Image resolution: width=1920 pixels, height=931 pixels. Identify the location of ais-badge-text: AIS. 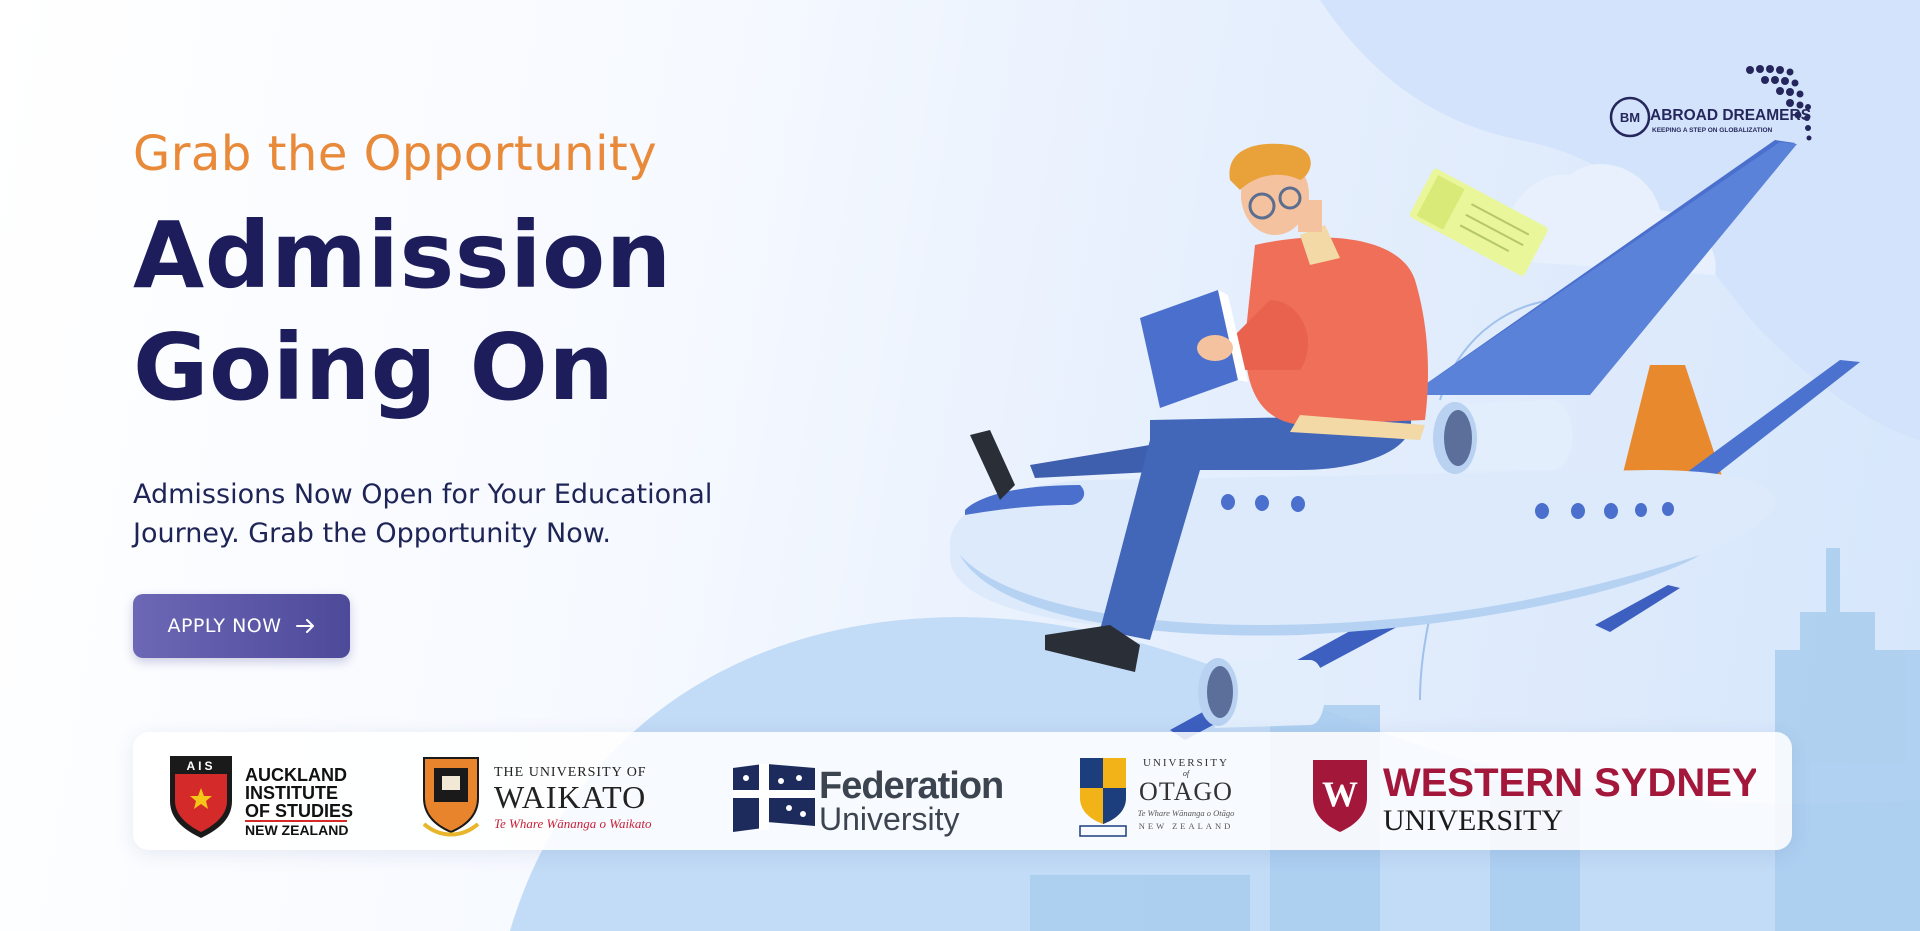
(200, 766).